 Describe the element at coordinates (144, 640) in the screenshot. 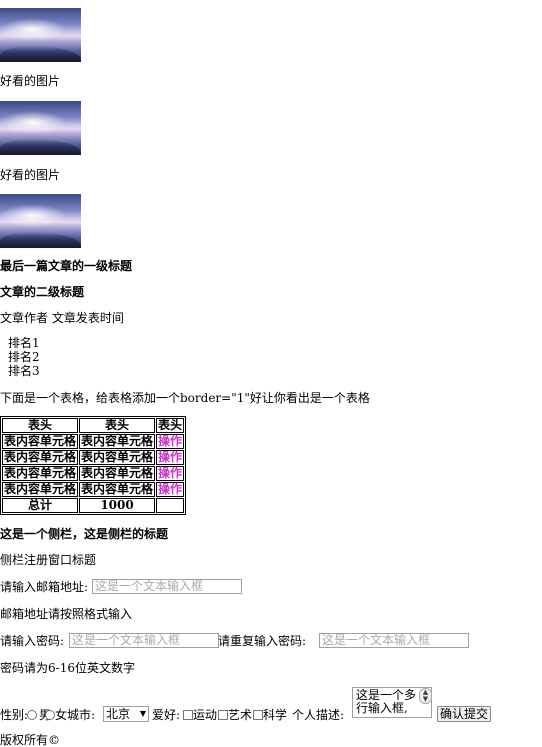

I see `password-field: 这是一个文本输入框` at that location.